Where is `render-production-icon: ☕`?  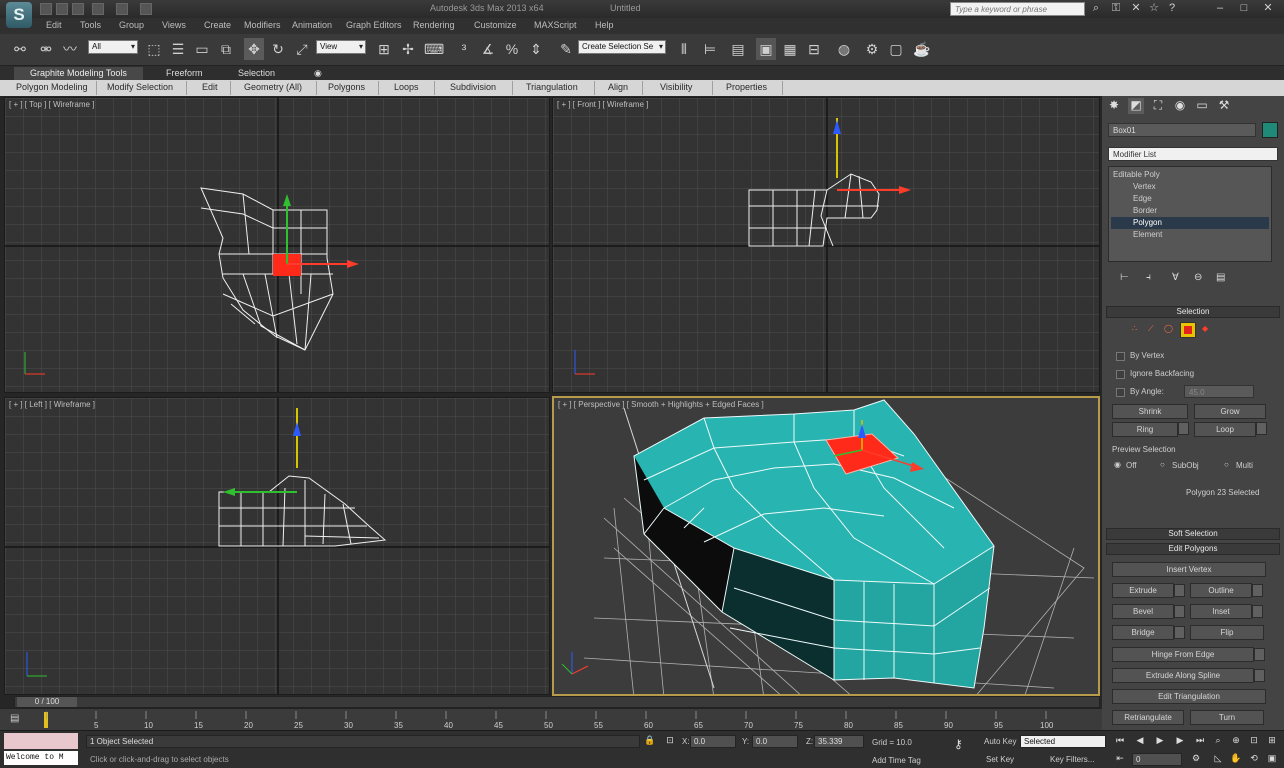 render-production-icon: ☕ is located at coordinates (922, 49).